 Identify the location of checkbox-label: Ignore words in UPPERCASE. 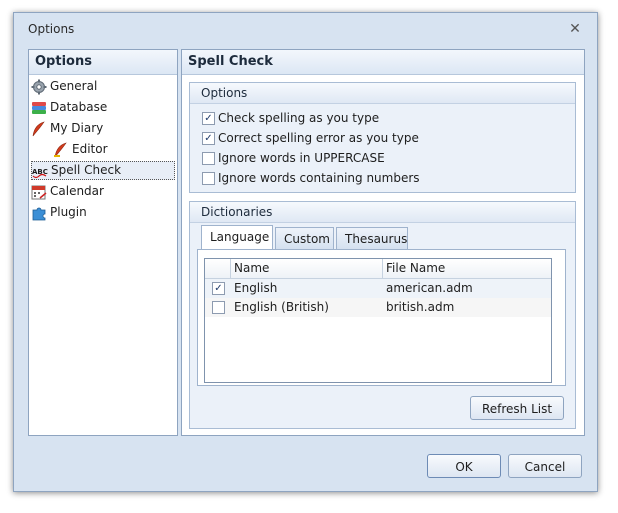
(301, 158).